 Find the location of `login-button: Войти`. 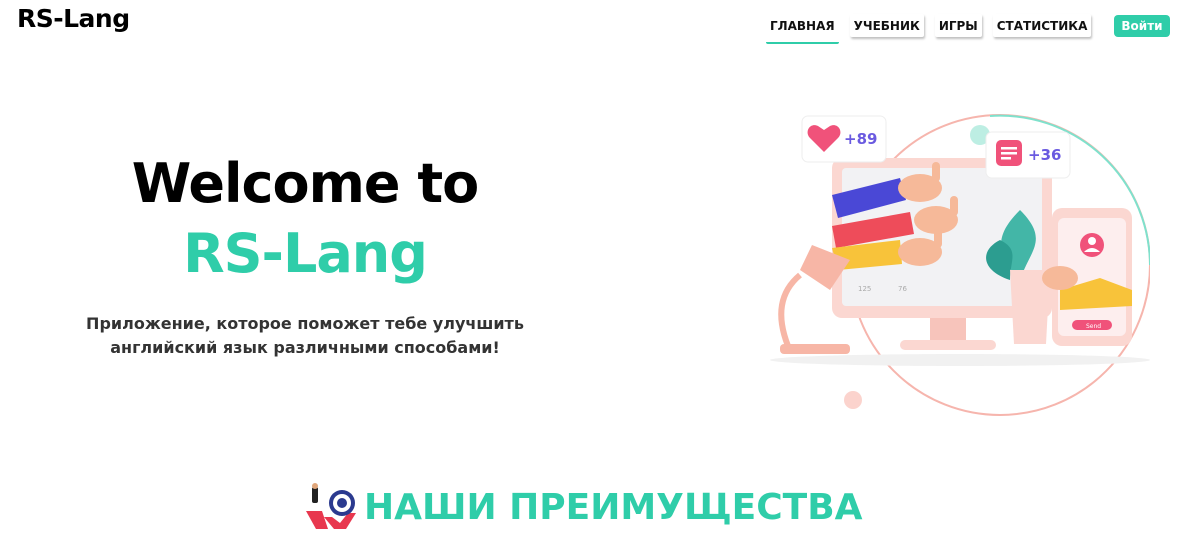

login-button: Войти is located at coordinates (1142, 26).